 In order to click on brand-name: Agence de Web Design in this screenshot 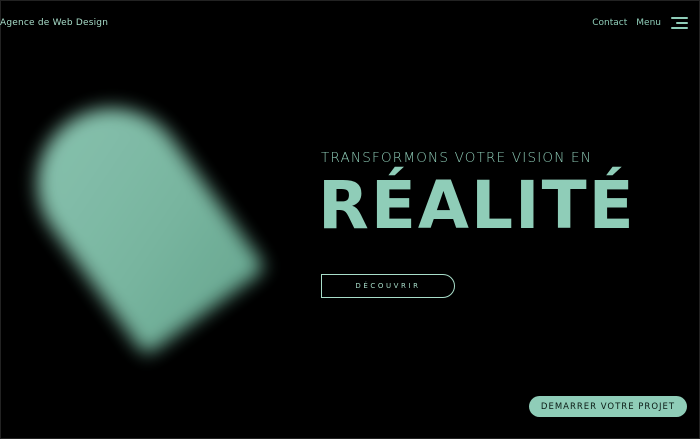, I will do `click(54, 23)`.